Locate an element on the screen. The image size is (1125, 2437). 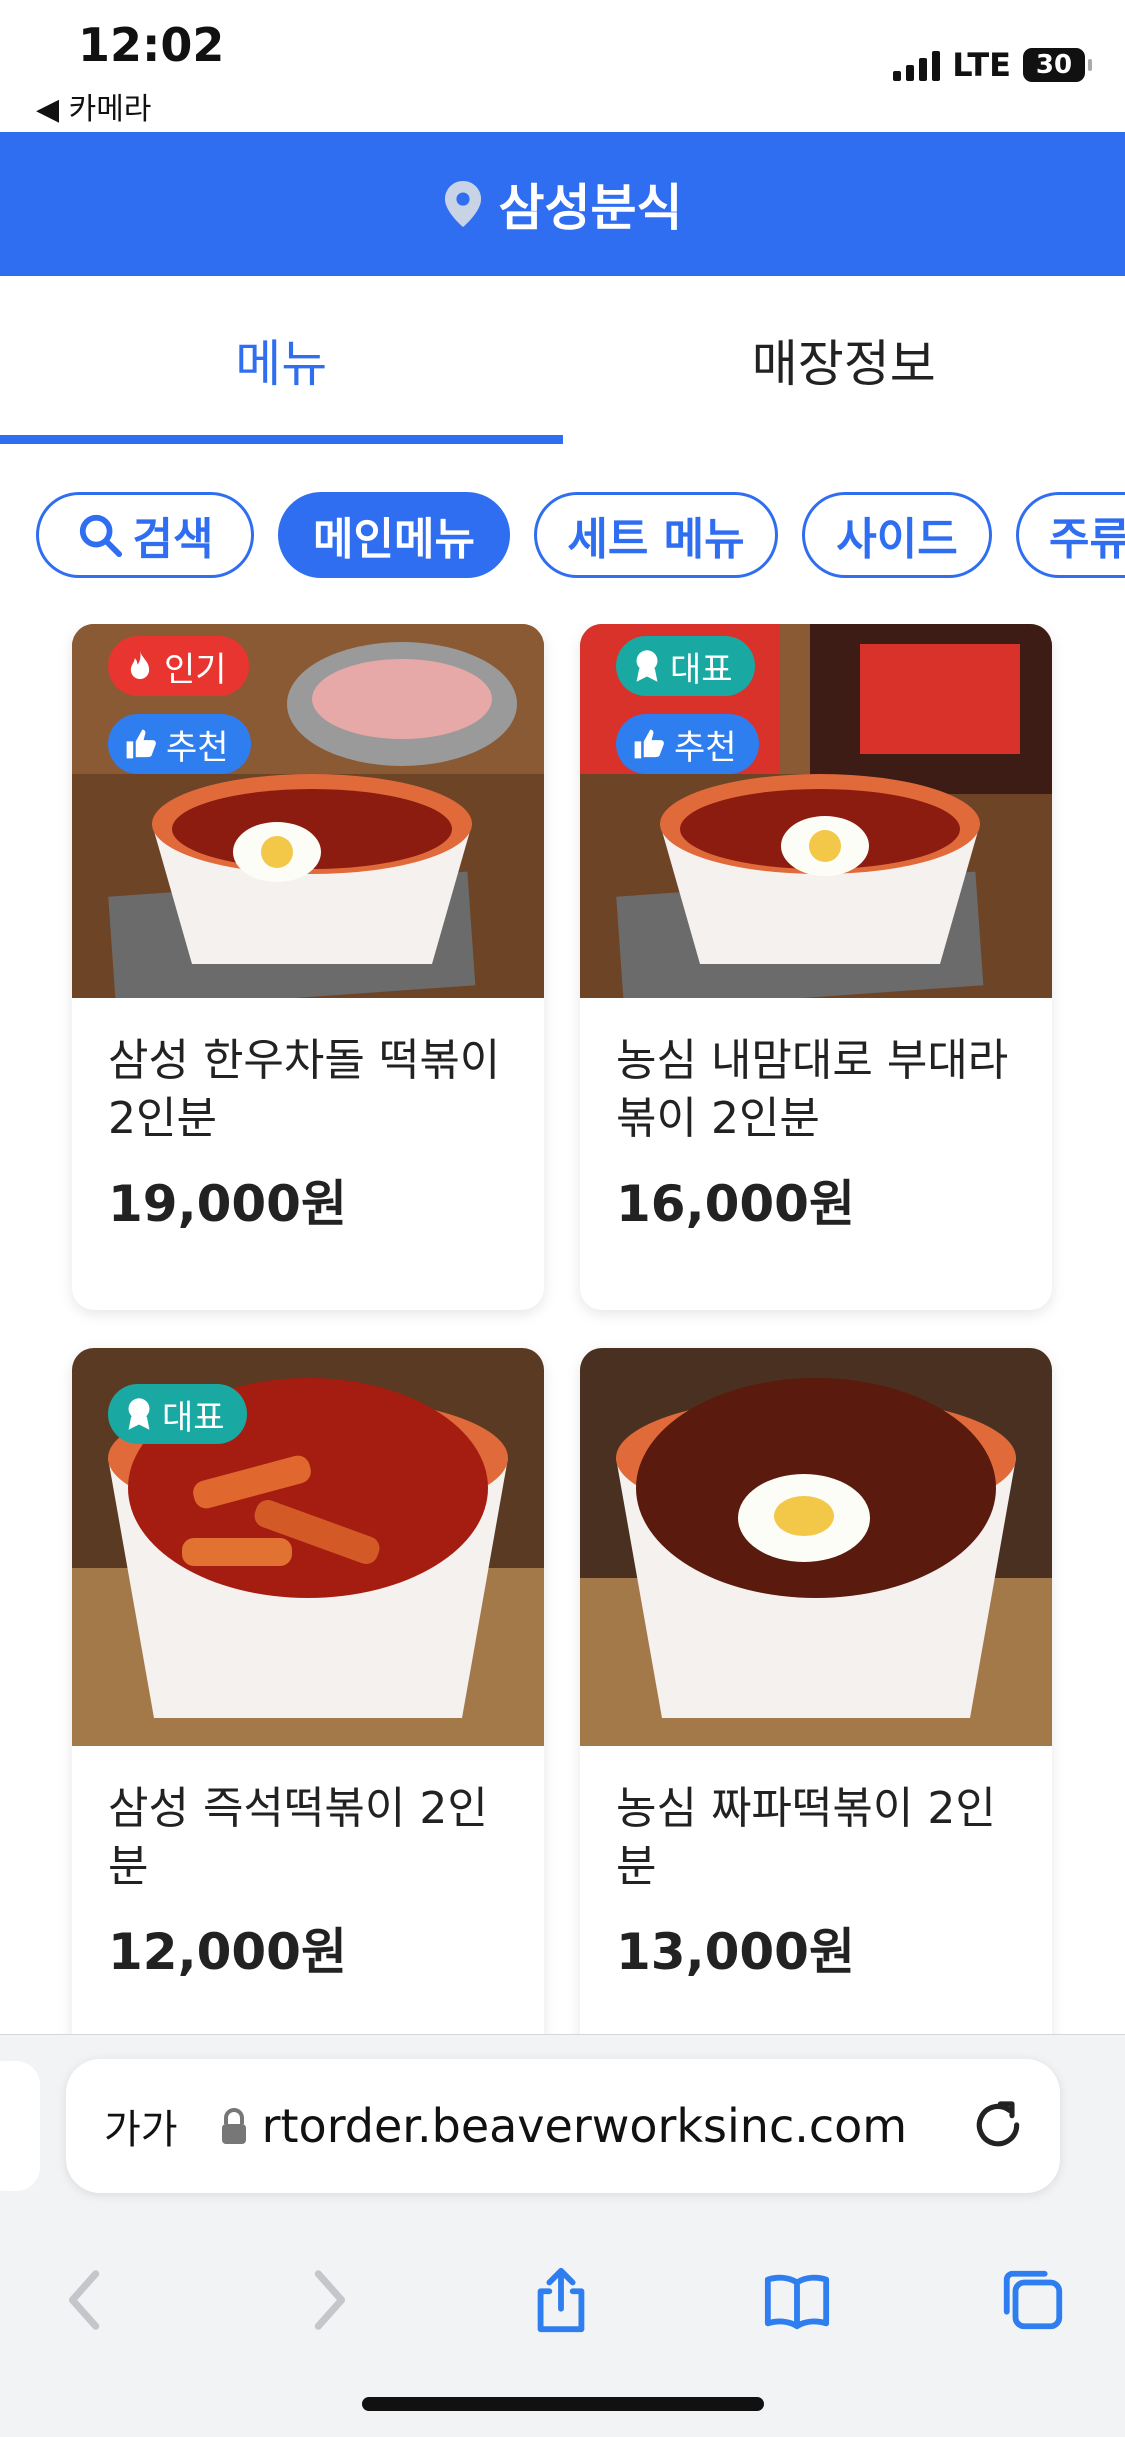
menu-name: 농심 짜파떡볶이 2인분 is located at coordinates (816, 1821).